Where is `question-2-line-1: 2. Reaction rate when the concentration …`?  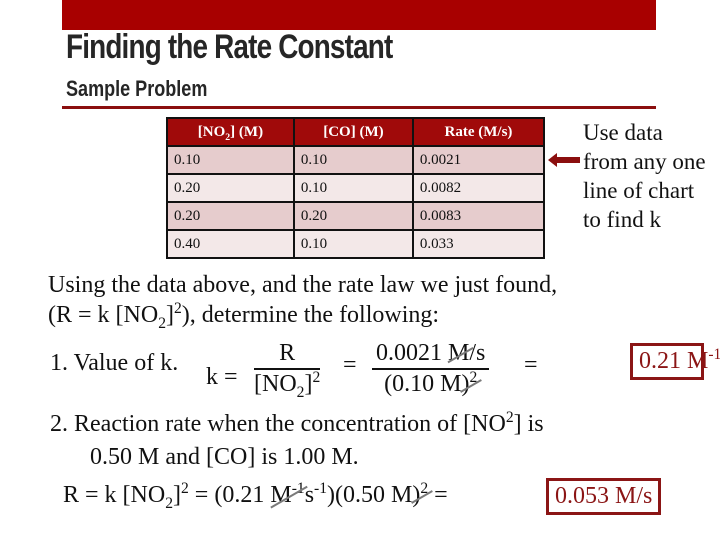 question-2-line-1: 2. Reaction rate when the concentration … is located at coordinates (297, 424).